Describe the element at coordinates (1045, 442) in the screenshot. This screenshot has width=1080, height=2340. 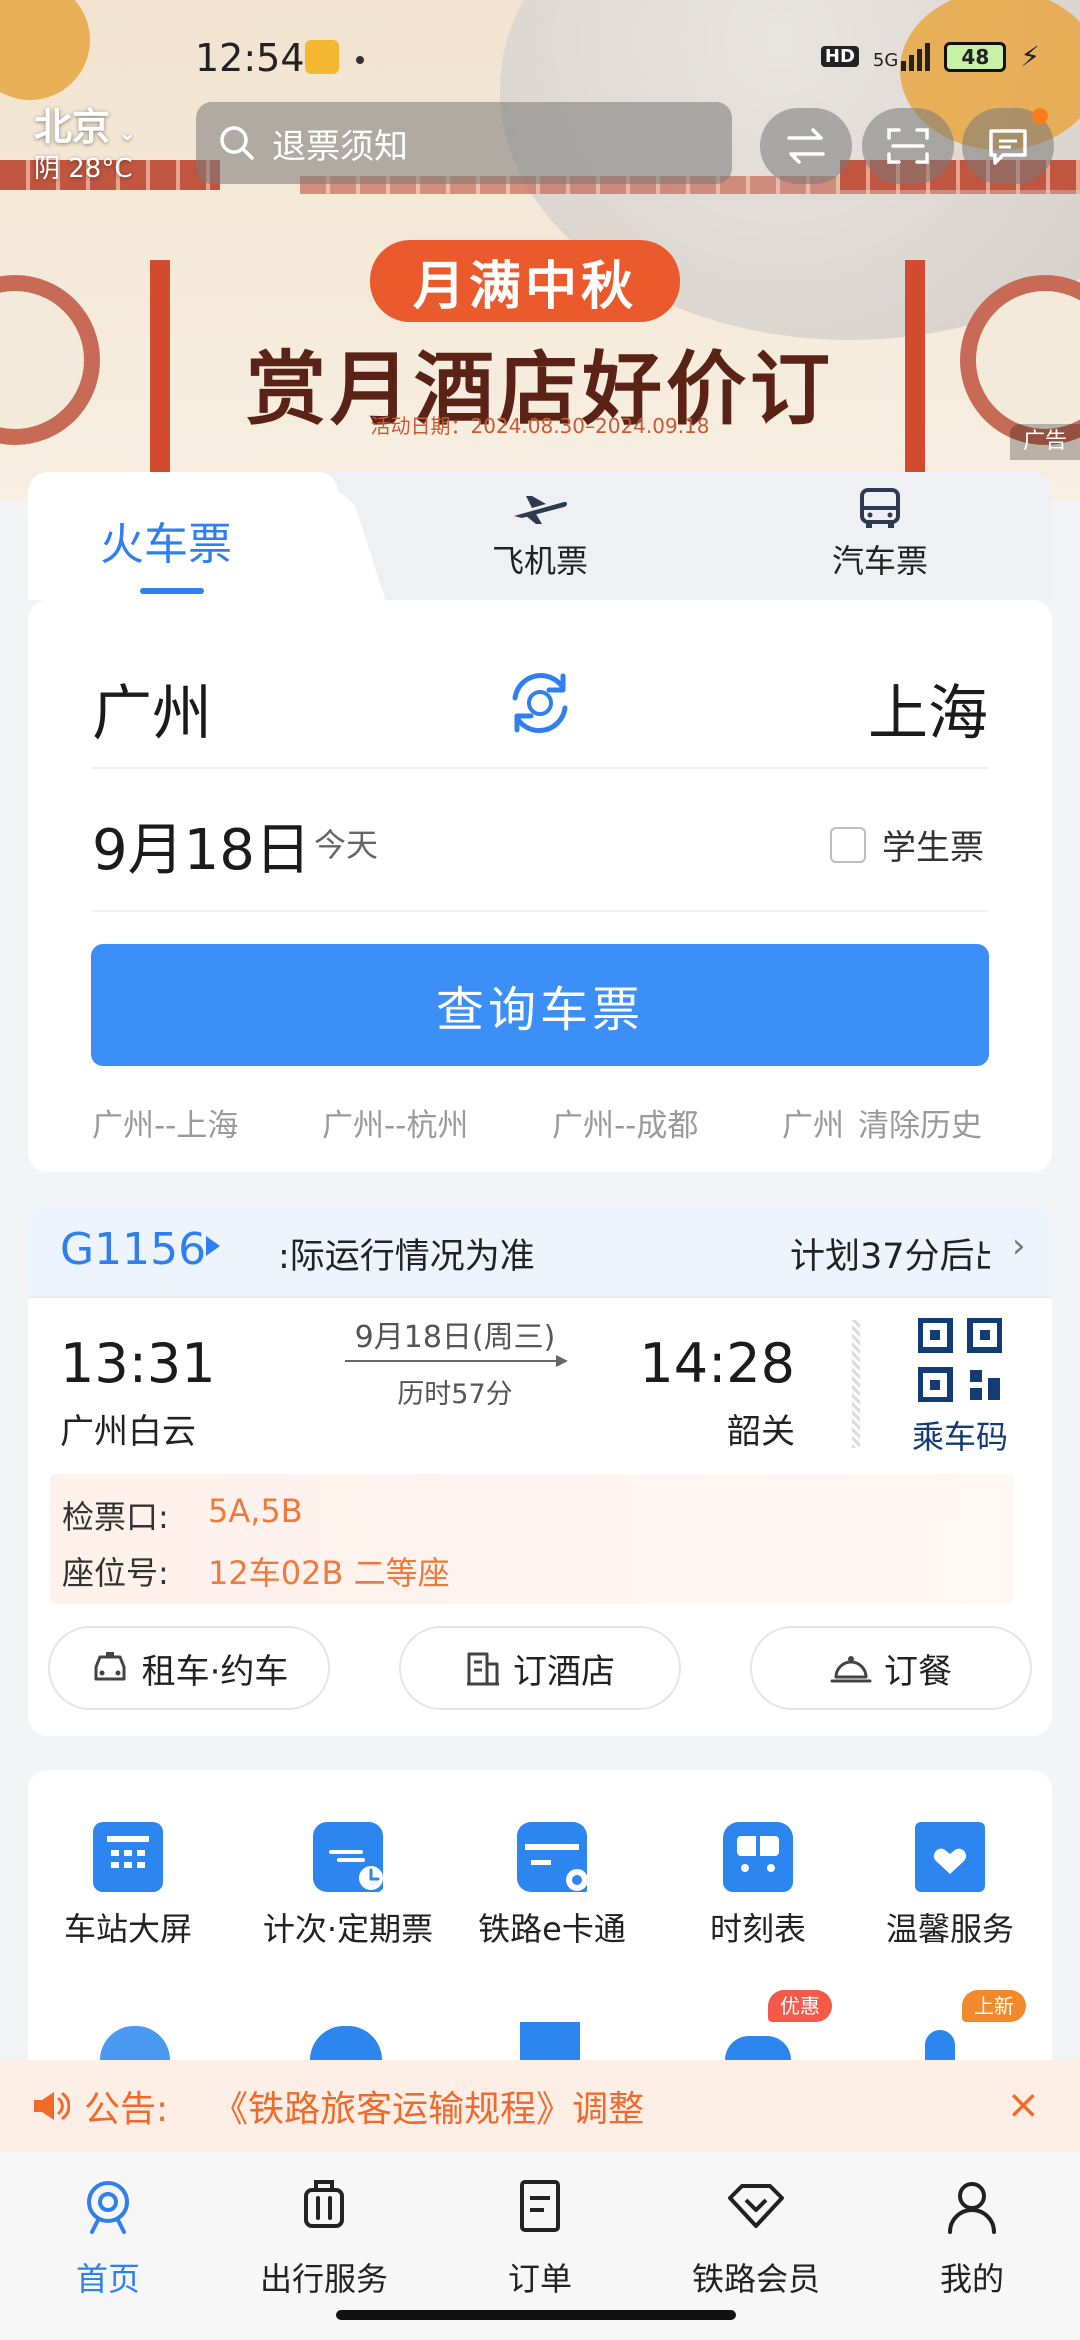
I see `ad-label: 广告` at that location.